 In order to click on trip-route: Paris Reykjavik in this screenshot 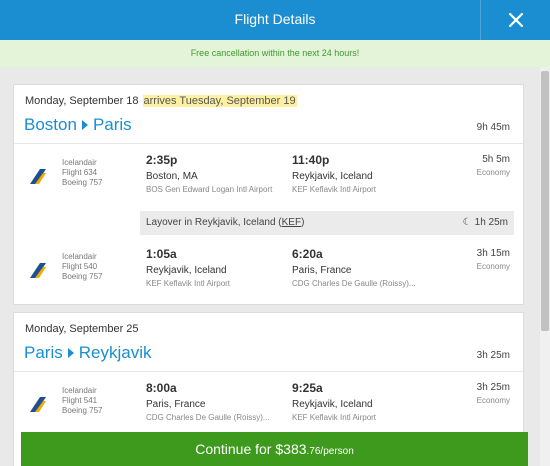, I will do `click(87, 353)`.